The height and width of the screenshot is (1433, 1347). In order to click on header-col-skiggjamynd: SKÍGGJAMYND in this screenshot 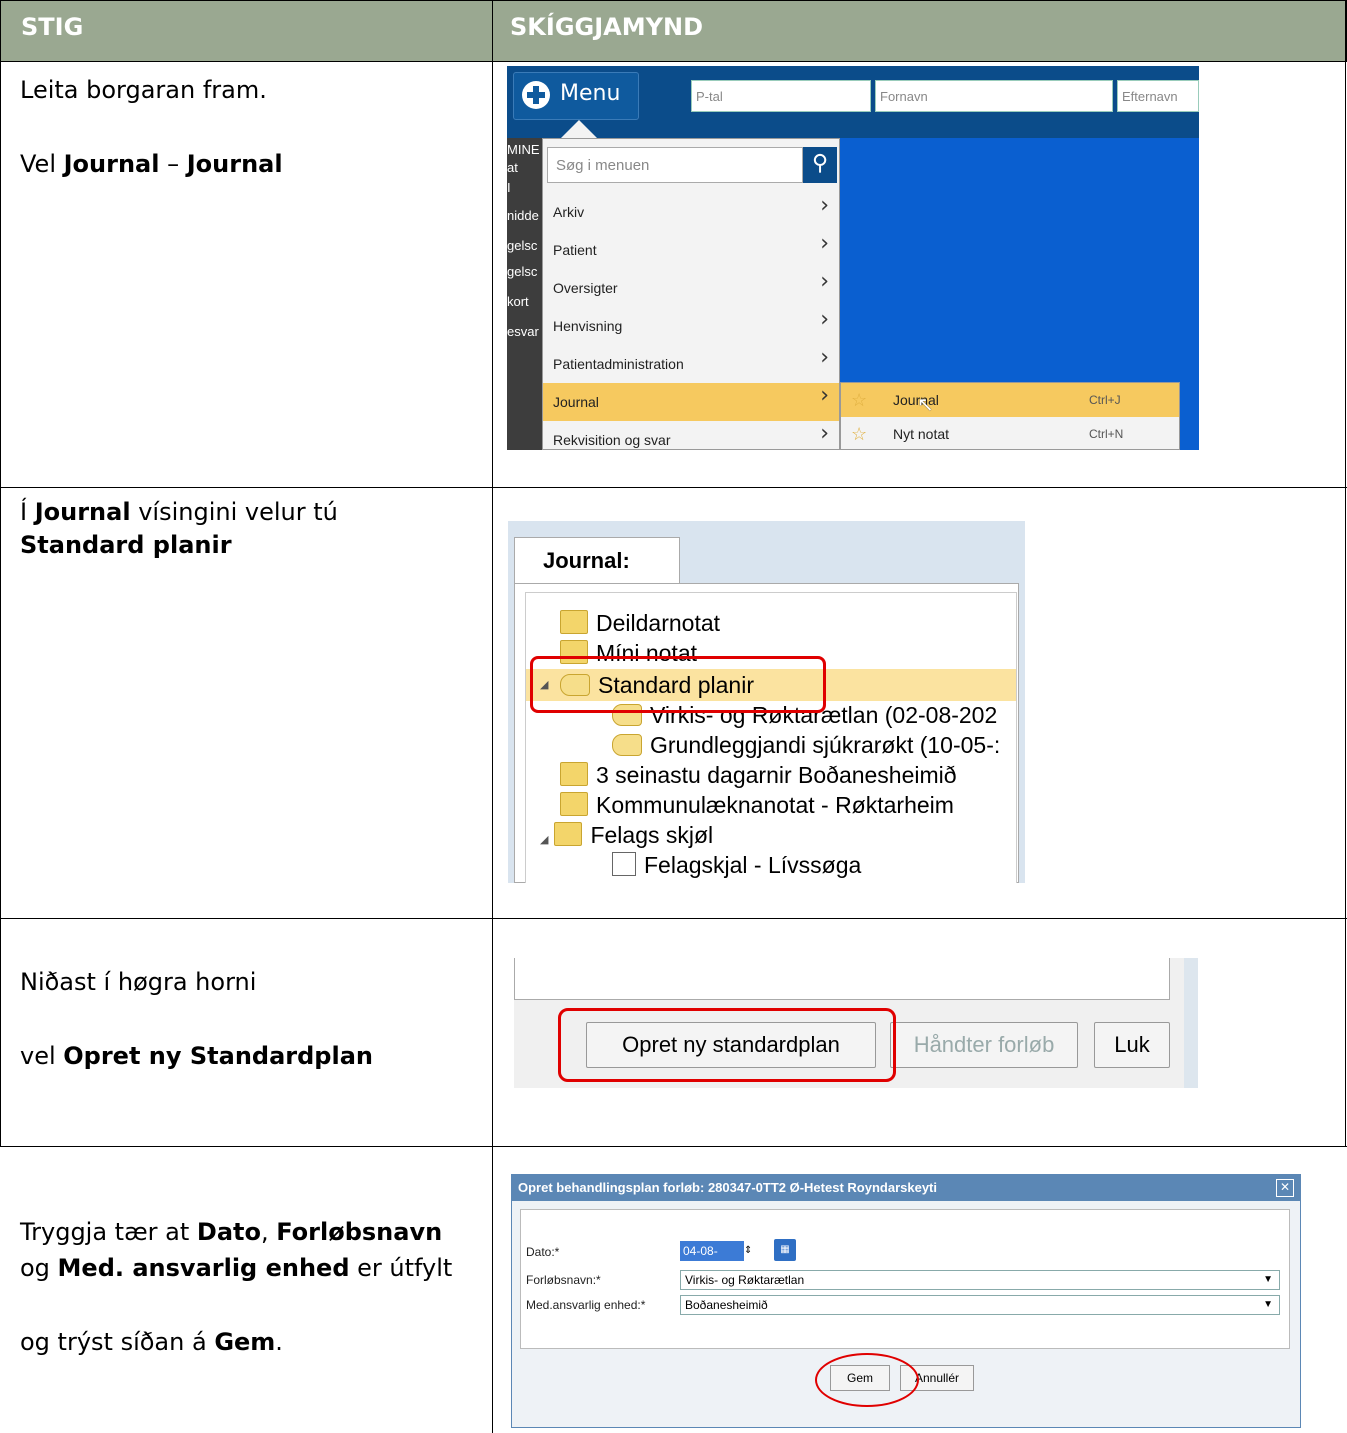, I will do `click(606, 27)`.